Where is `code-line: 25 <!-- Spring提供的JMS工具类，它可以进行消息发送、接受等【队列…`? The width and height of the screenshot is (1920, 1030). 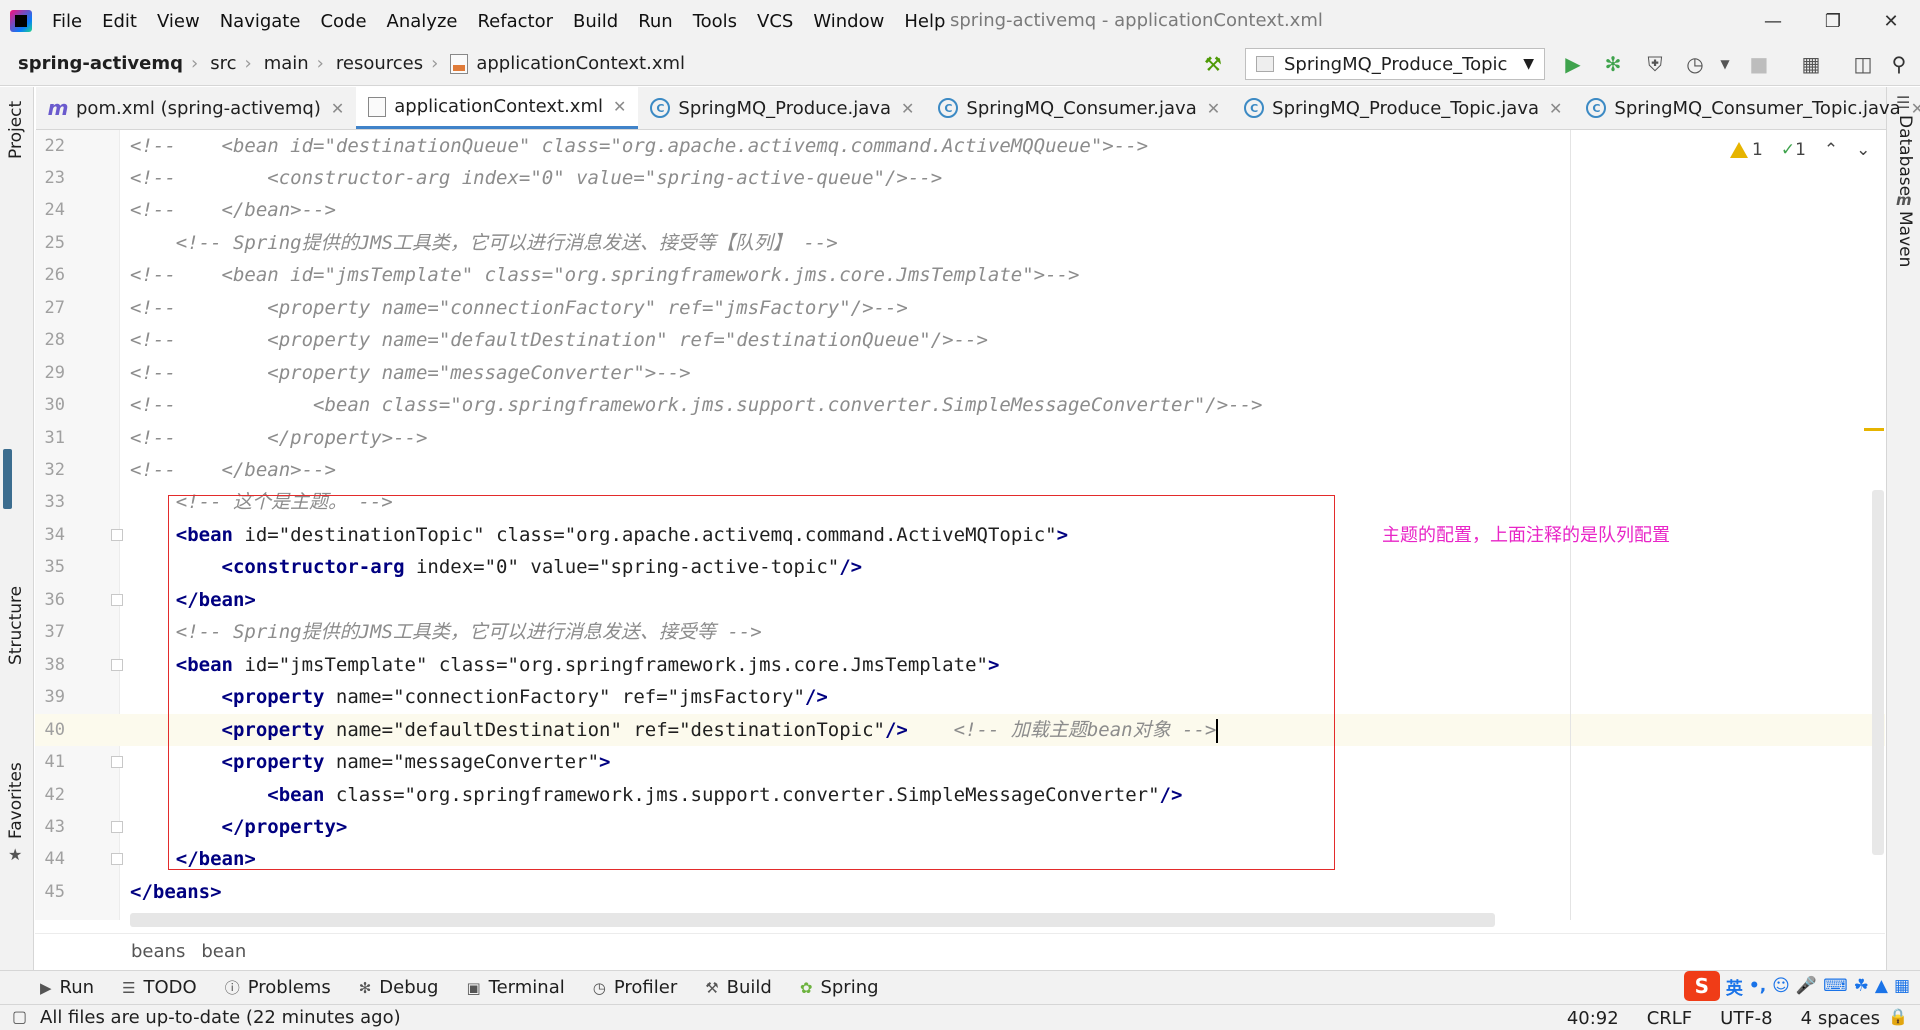 code-line: 25 <!-- Spring提供的JMS工具类，它可以进行消息发送、接受等【队列… is located at coordinates (960, 243).